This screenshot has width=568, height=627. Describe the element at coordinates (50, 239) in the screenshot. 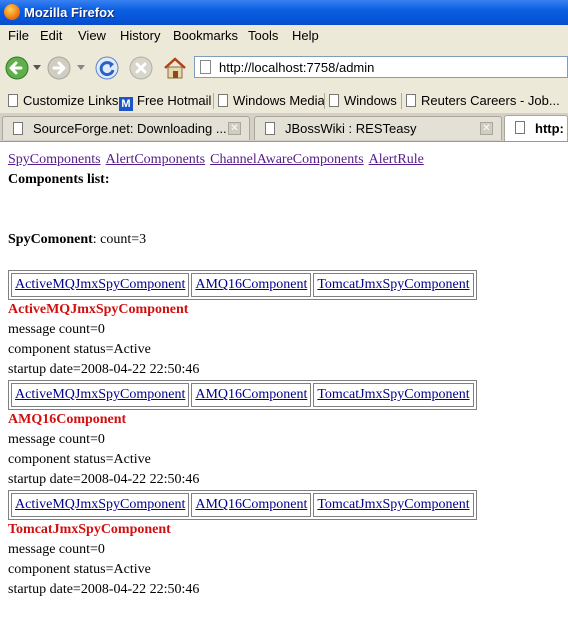

I see `spy-label: SpyComonent` at that location.